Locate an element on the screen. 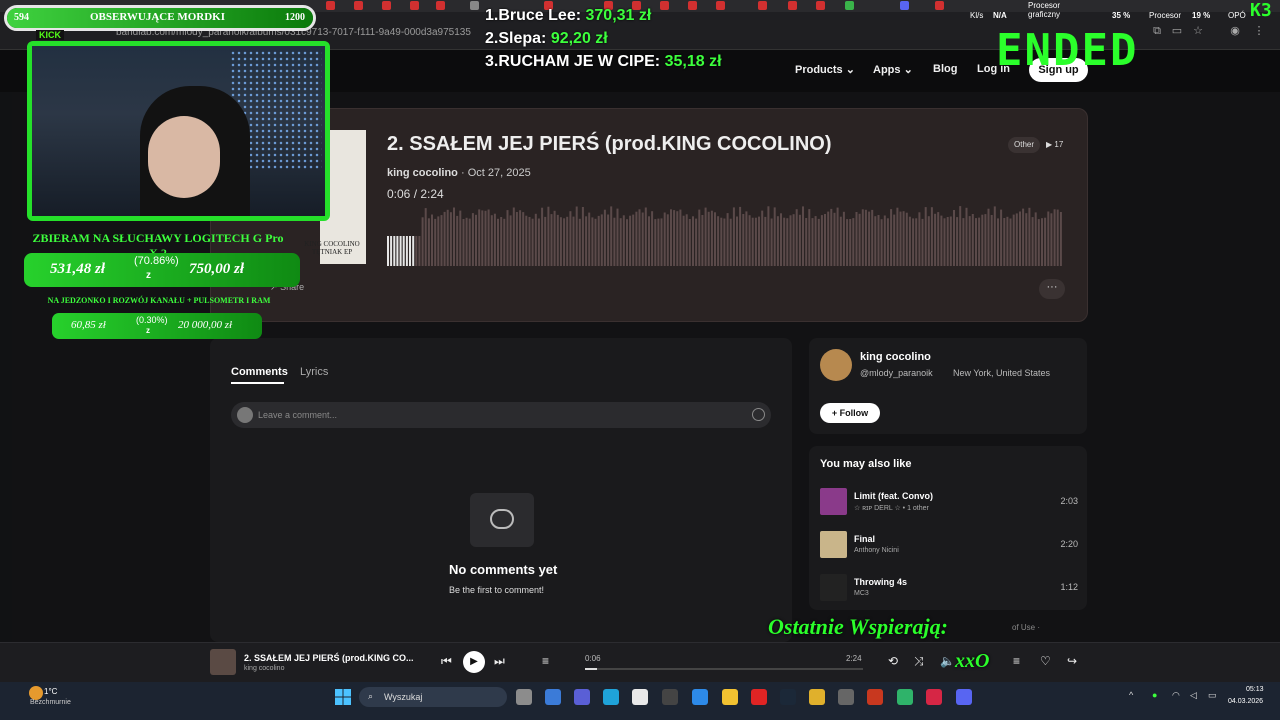  folder-icon is located at coordinates (730, 697).